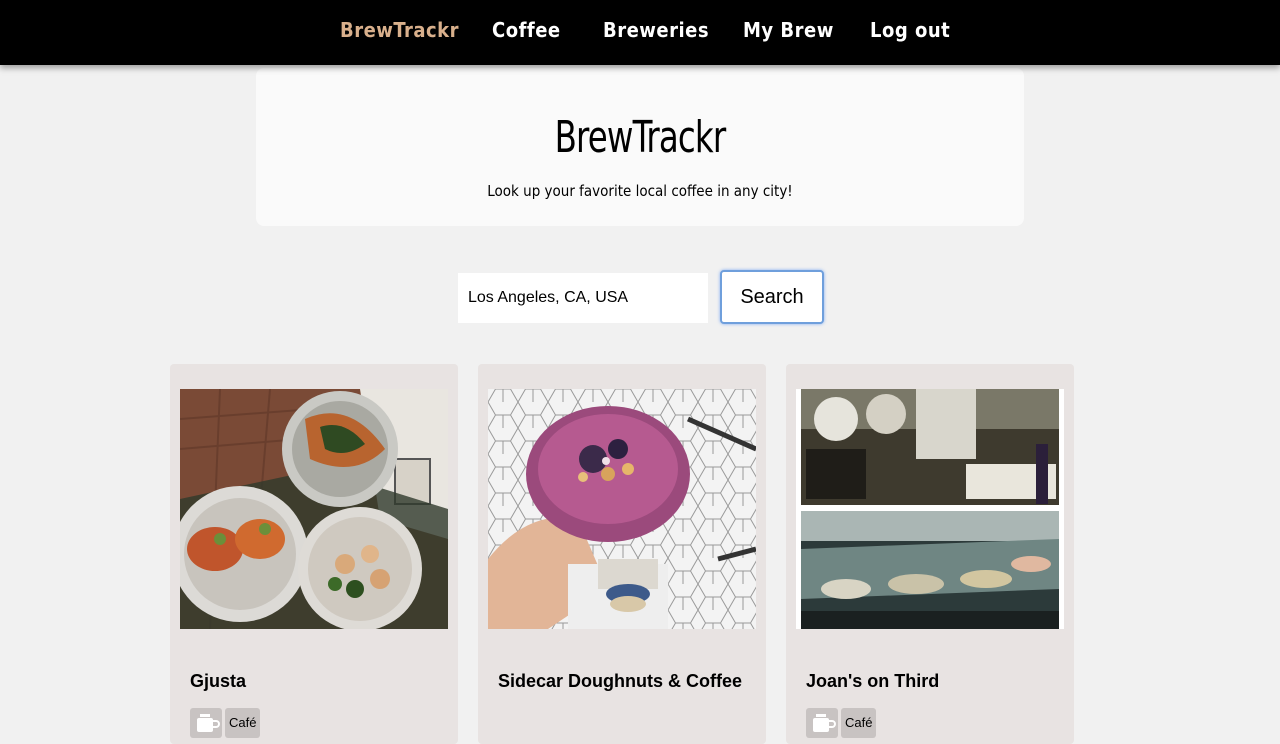 The height and width of the screenshot is (744, 1280). What do you see at coordinates (399, 30) in the screenshot?
I see `nav-brand-link: BrewTrackr` at bounding box center [399, 30].